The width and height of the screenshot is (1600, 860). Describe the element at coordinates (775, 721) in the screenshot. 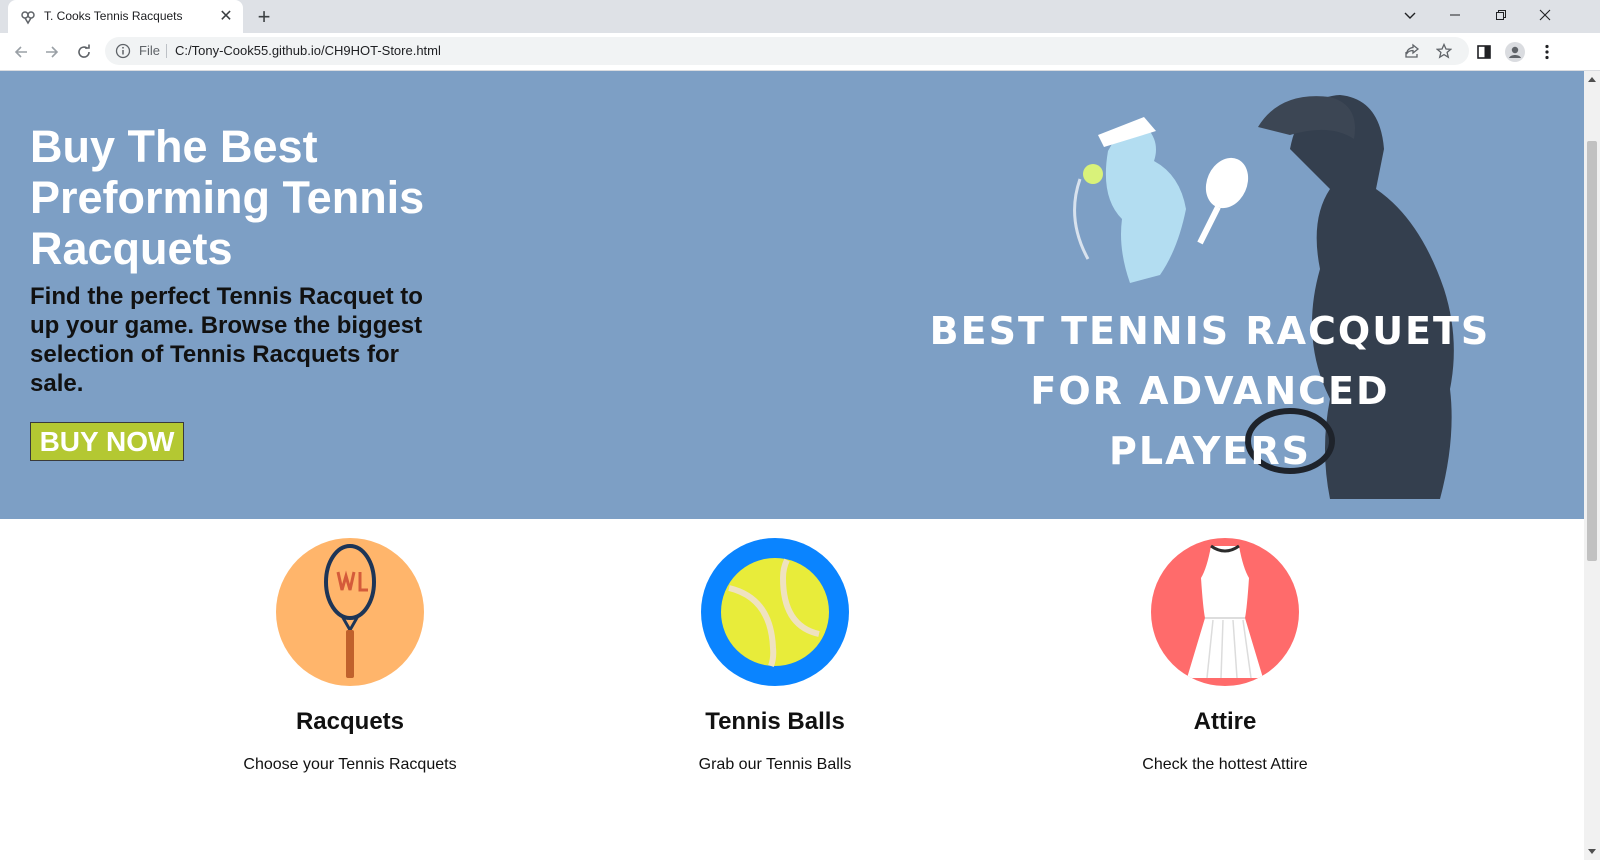

I see `category-title: Tennis Balls` at that location.